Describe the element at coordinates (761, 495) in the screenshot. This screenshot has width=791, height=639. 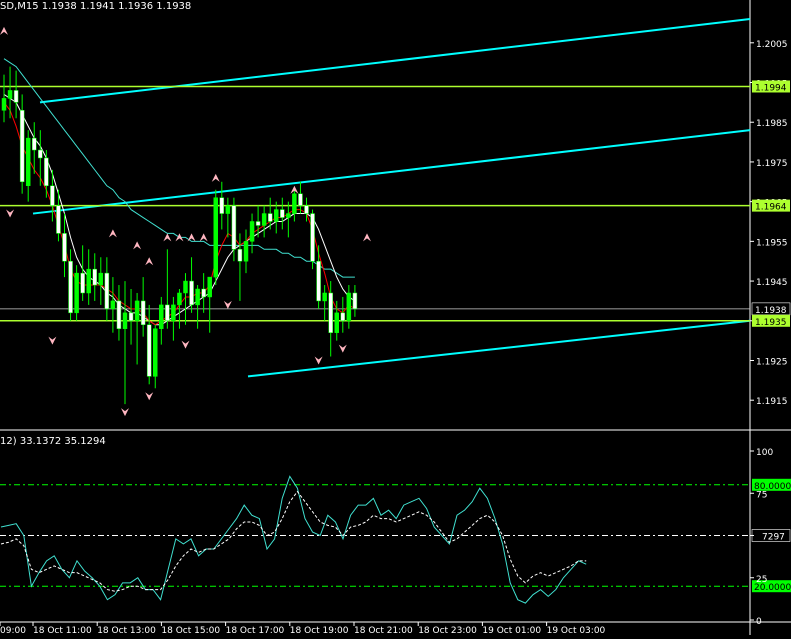
I see `stoch-tick-label: 75` at that location.